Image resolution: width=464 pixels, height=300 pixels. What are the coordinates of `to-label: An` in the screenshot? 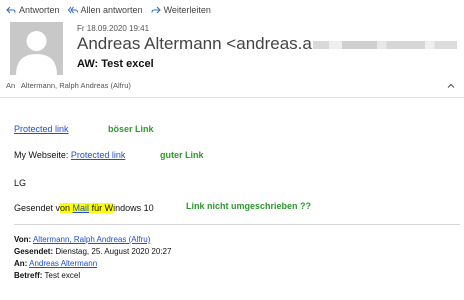 It's located at (11, 85).